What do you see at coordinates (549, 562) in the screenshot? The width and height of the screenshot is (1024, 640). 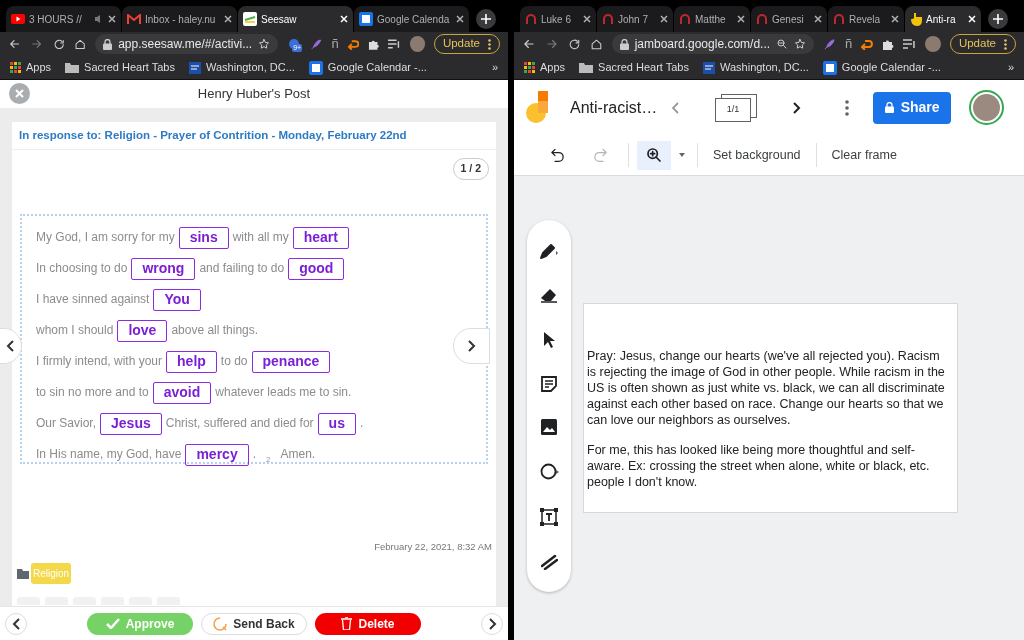 I see `laser-icon` at bounding box center [549, 562].